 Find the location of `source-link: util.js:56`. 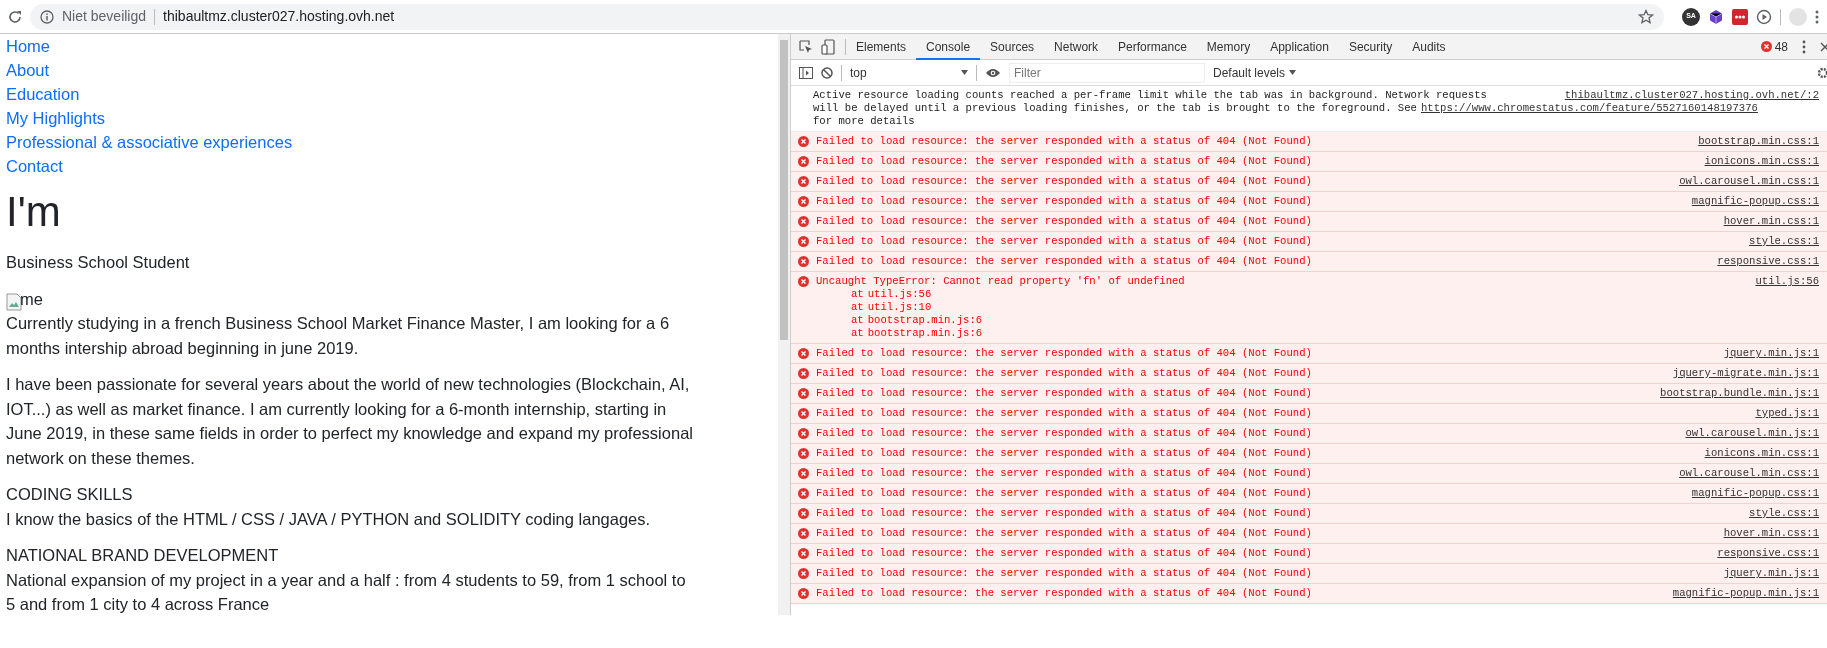

source-link: util.js:56 is located at coordinates (1787, 281).